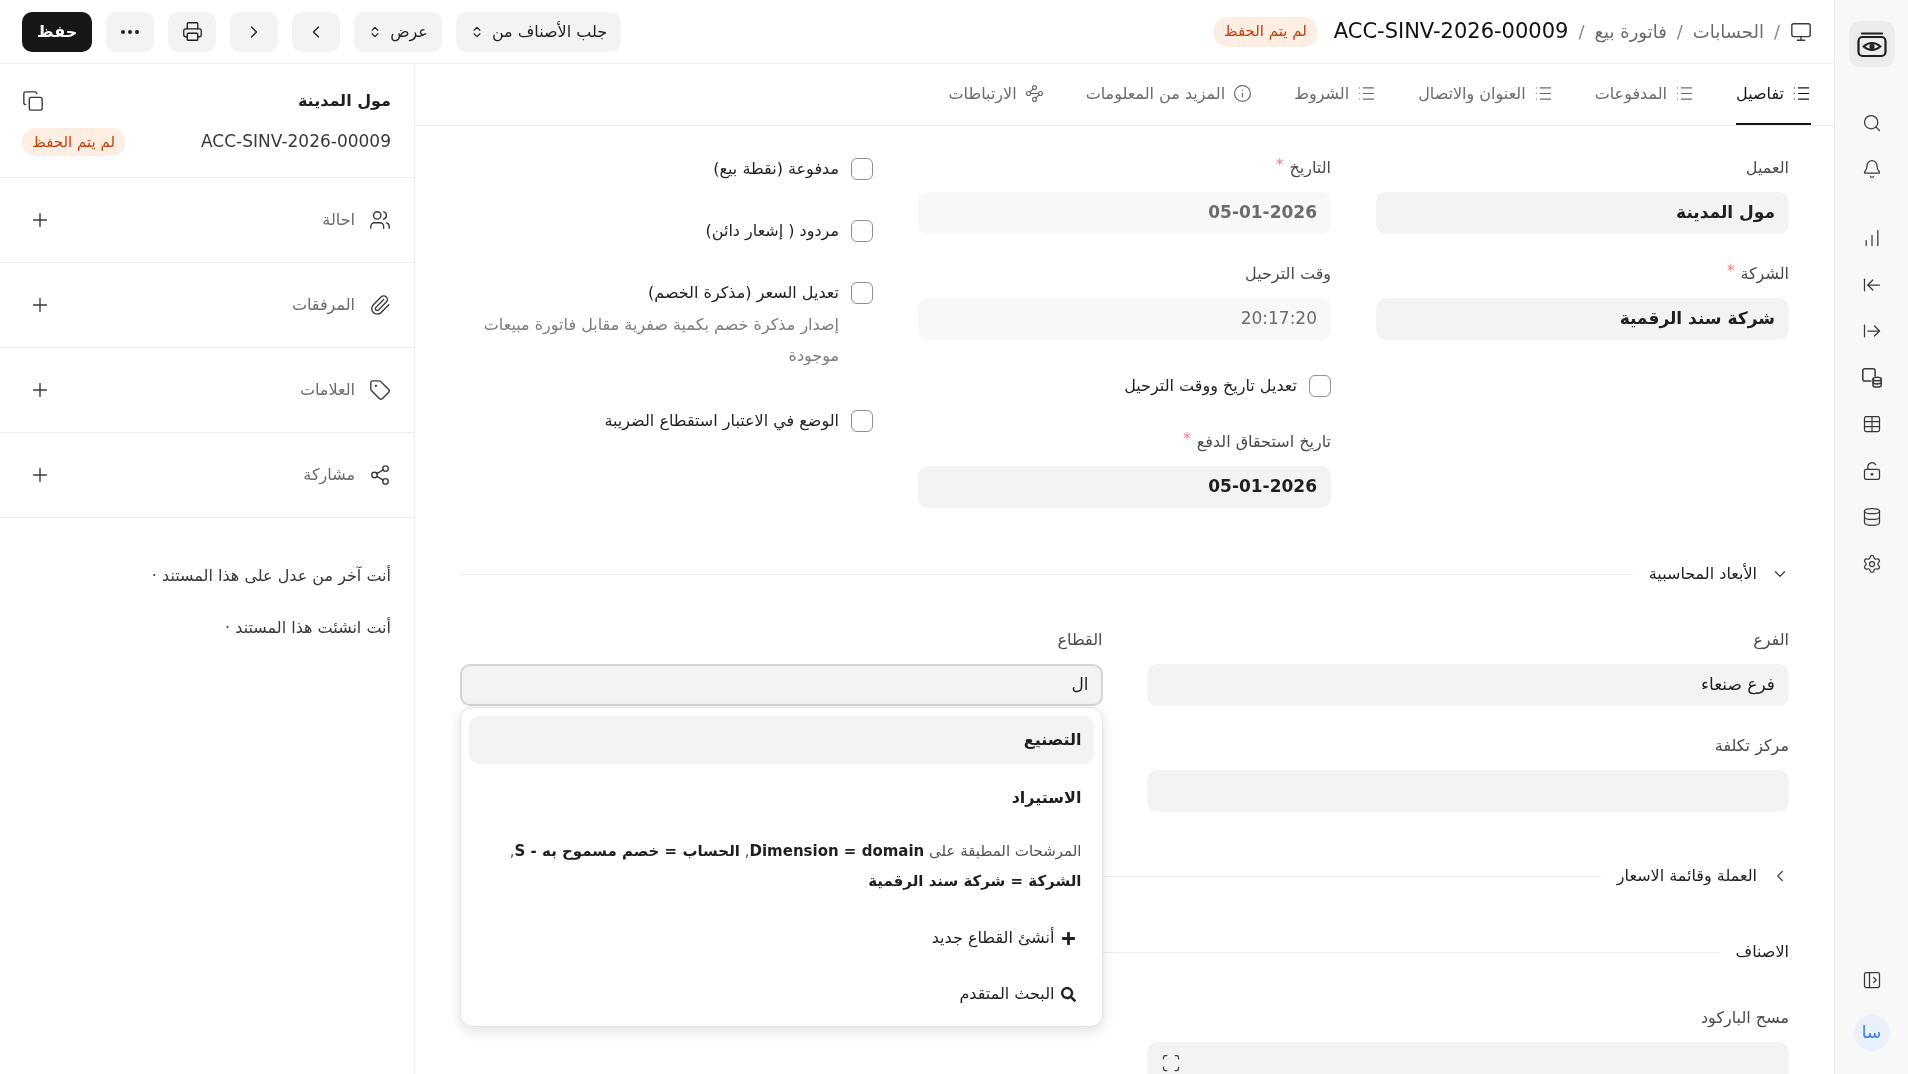  I want to click on section-title: الأبعاد المحاسبية, so click(1702, 574).